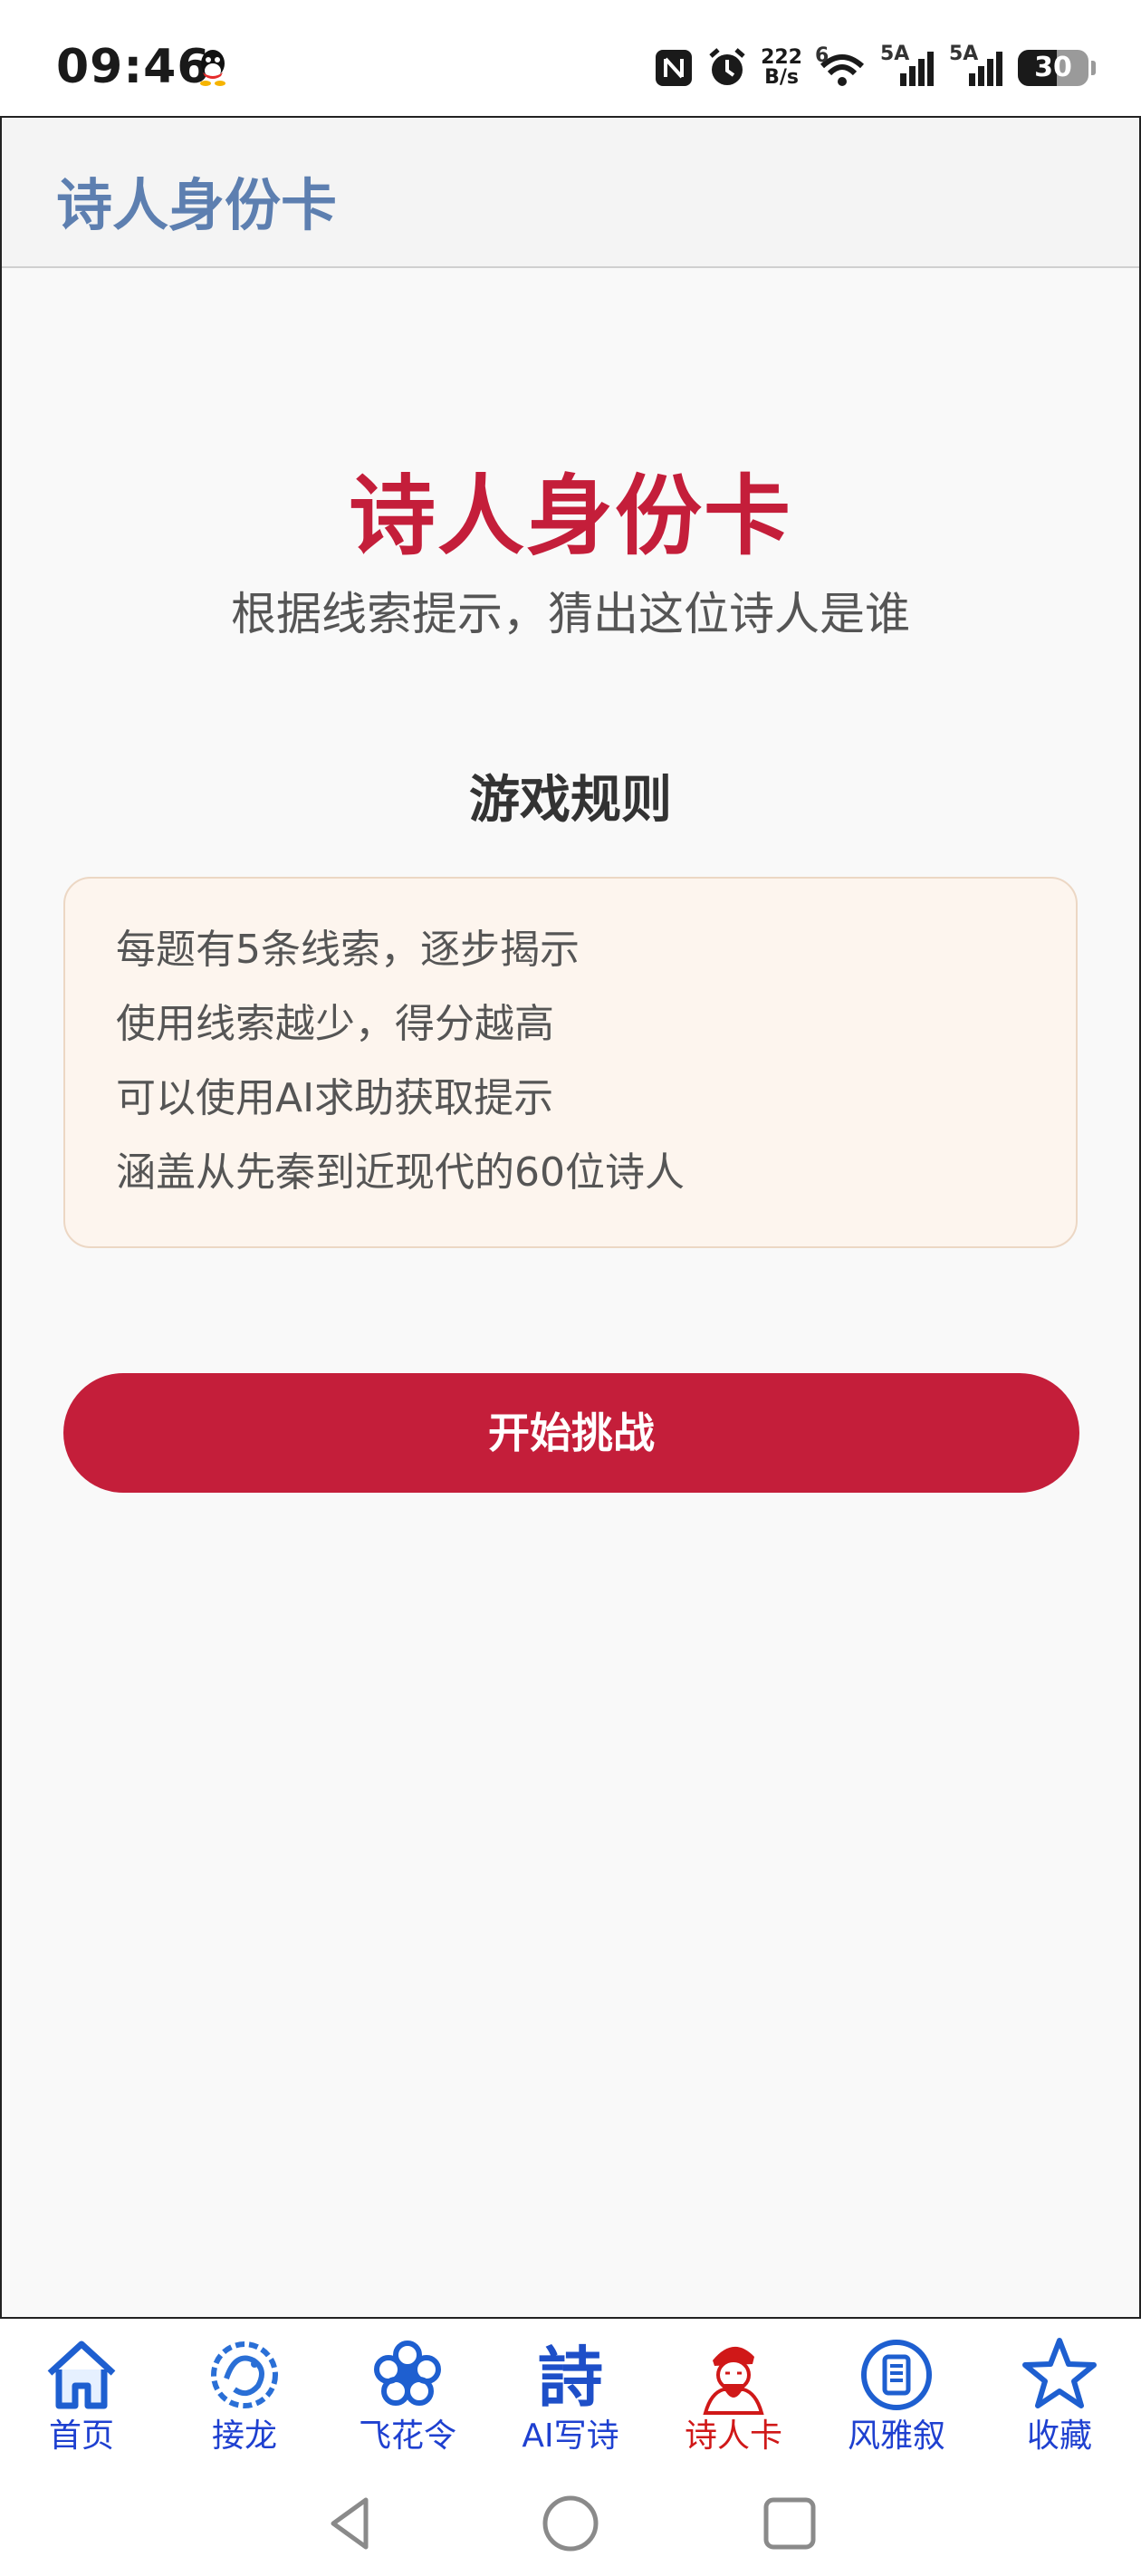  What do you see at coordinates (733, 2380) in the screenshot?
I see `poet-portrait-icon` at bounding box center [733, 2380].